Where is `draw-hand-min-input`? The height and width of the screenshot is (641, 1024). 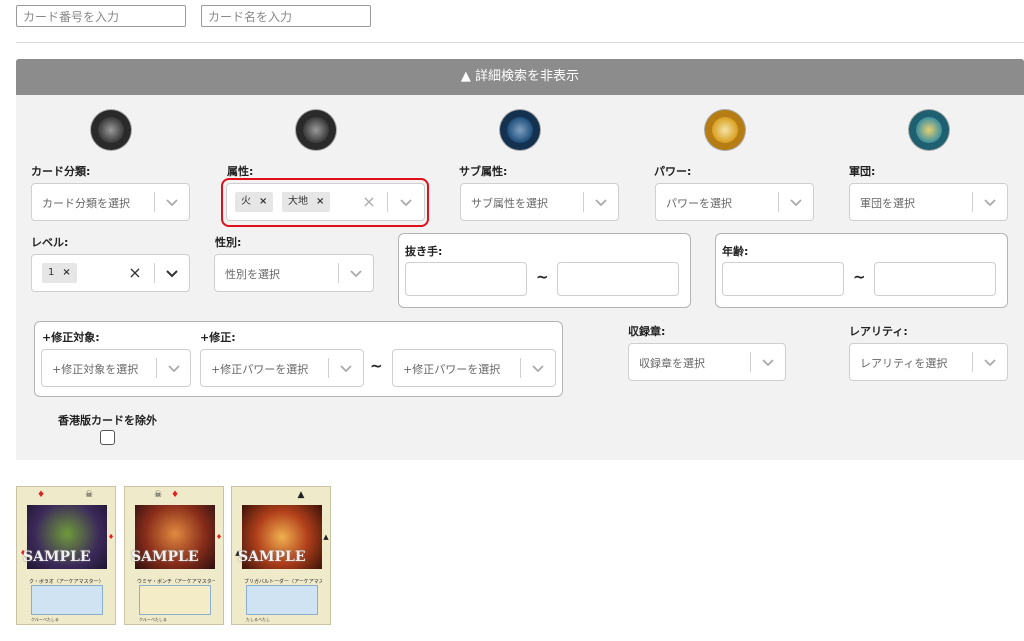
draw-hand-min-input is located at coordinates (466, 279).